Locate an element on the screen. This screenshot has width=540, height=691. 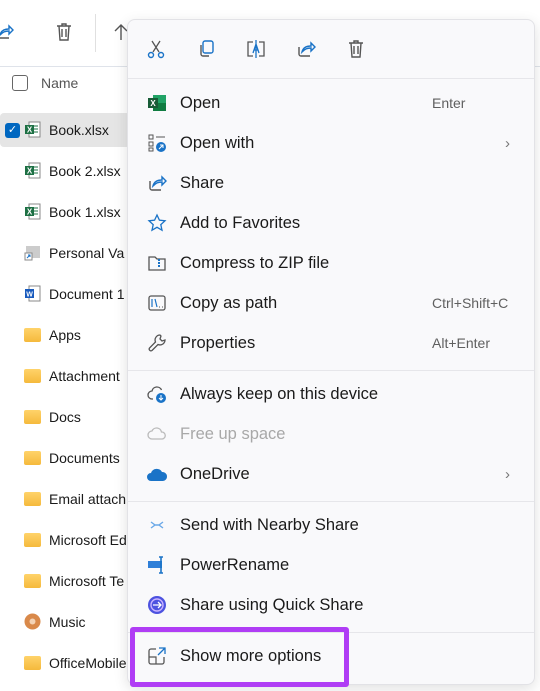
menu-item-share-using-quick-share: Share using Quick Share is located at coordinates (331, 605).